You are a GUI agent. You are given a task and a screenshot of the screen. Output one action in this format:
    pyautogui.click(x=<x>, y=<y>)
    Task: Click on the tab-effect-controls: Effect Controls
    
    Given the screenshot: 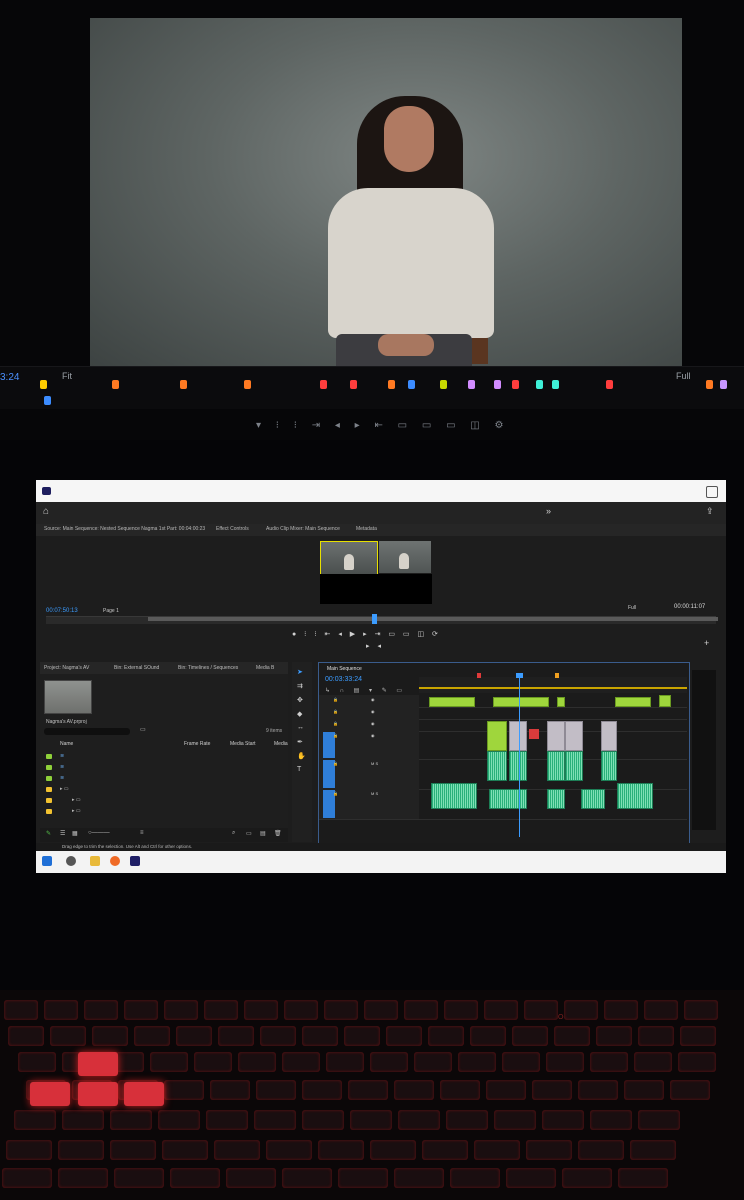 What is the action you would take?
    pyautogui.click(x=232, y=529)
    